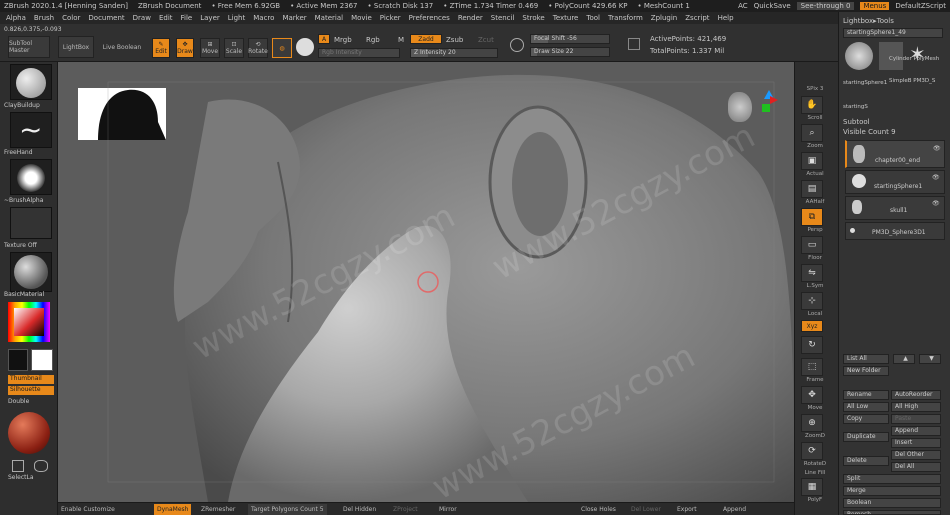  Describe the element at coordinates (634, 44) in the screenshot. I see `dynamic-icon` at that location.